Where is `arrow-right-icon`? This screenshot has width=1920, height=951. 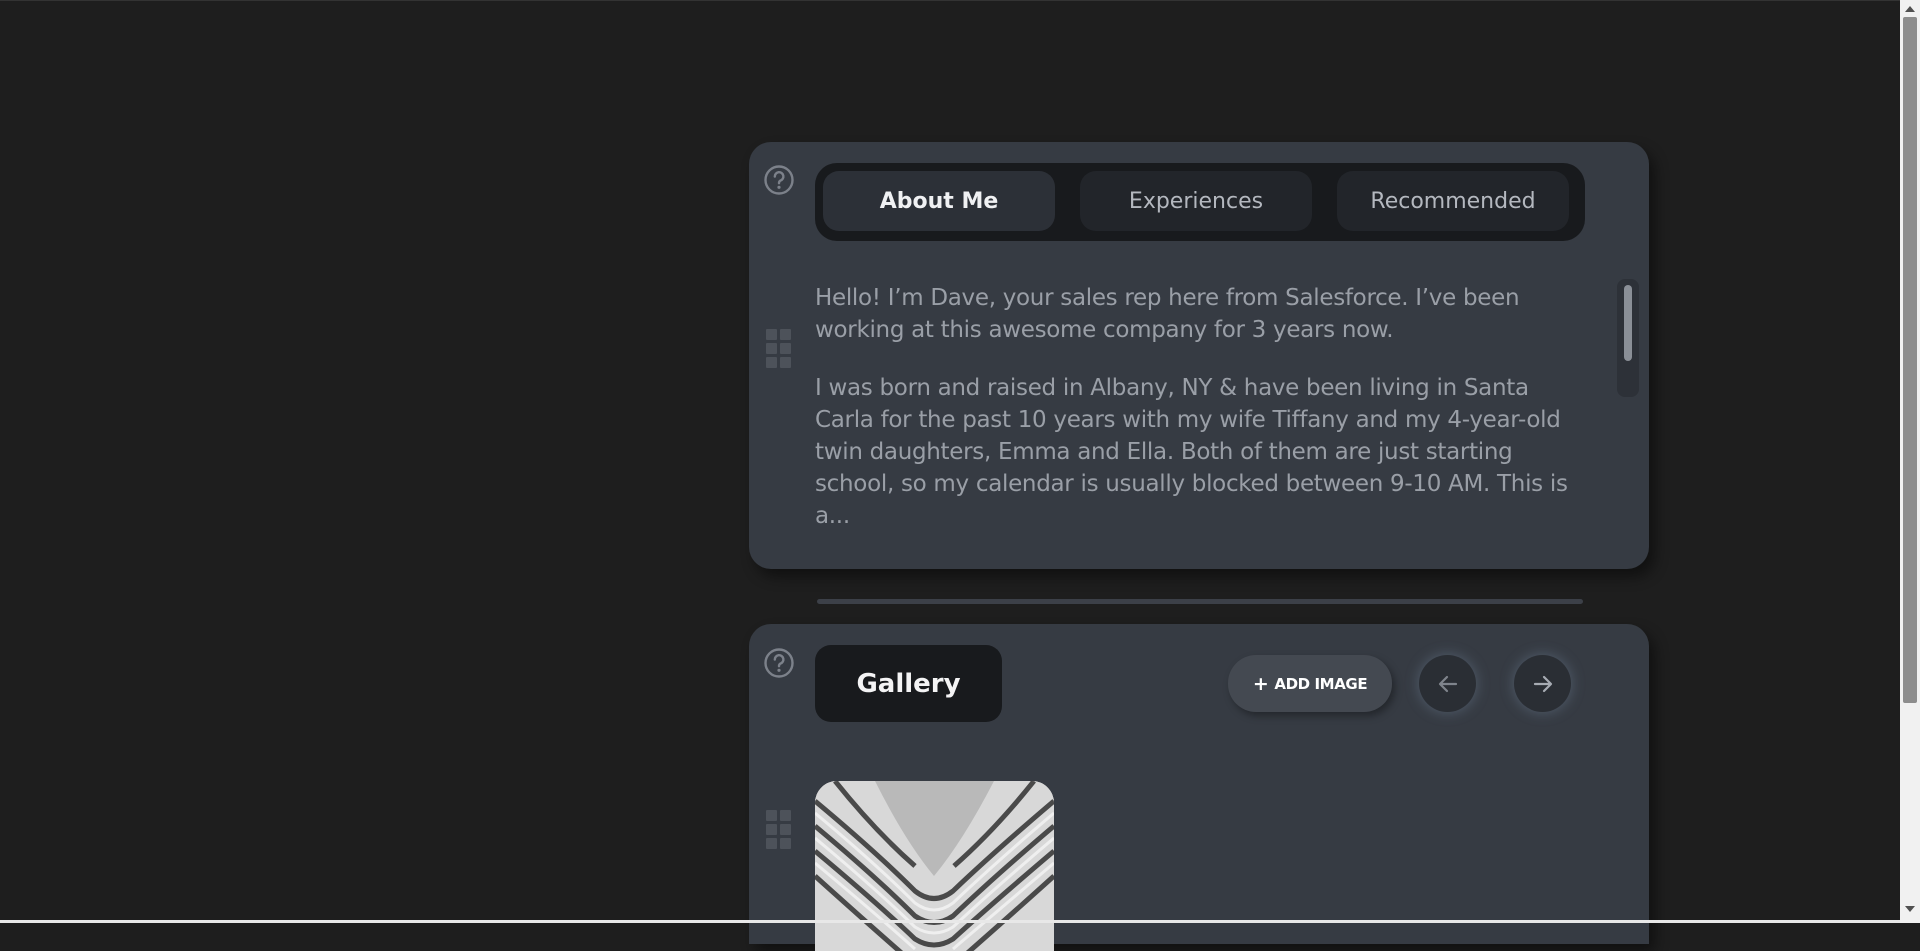 arrow-right-icon is located at coordinates (1542, 683).